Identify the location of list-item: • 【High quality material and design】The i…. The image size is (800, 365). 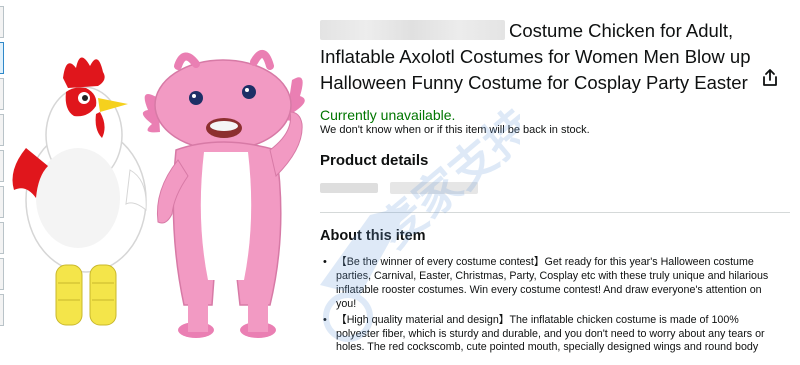
(550, 335).